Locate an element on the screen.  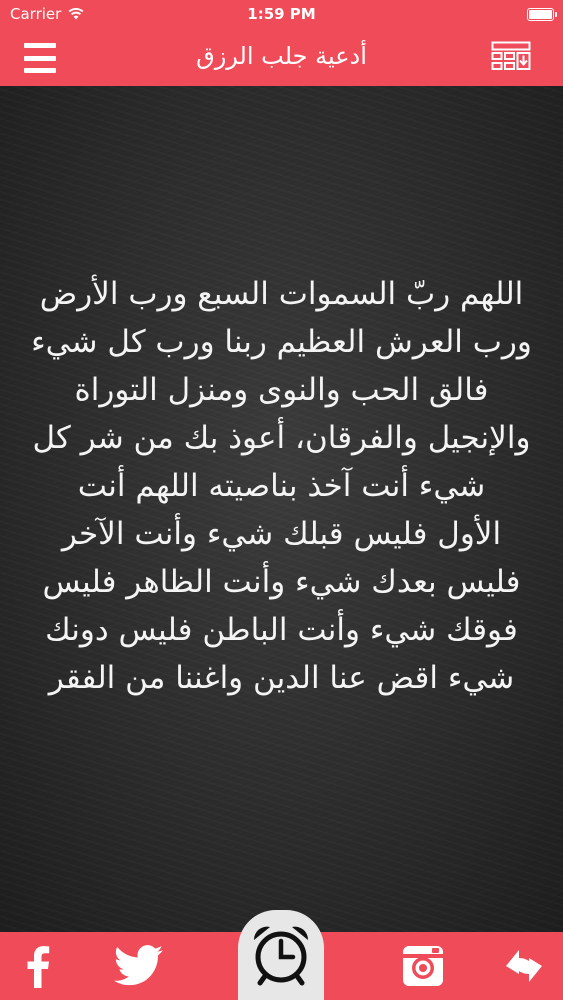
share-icon is located at coordinates (524, 966).